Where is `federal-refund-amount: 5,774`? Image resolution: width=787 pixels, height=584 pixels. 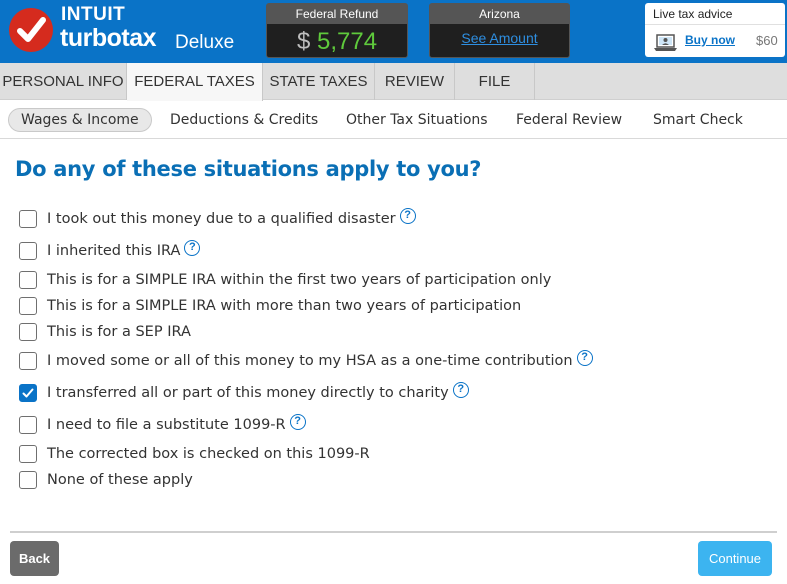
federal-refund-amount: 5,774 is located at coordinates (347, 41).